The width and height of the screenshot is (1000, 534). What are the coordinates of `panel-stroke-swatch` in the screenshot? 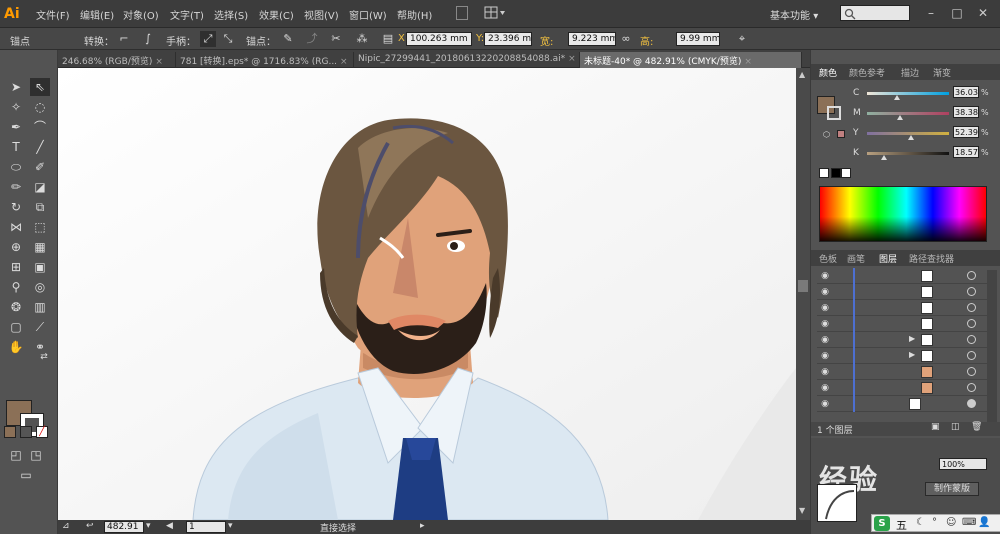 It's located at (834, 113).